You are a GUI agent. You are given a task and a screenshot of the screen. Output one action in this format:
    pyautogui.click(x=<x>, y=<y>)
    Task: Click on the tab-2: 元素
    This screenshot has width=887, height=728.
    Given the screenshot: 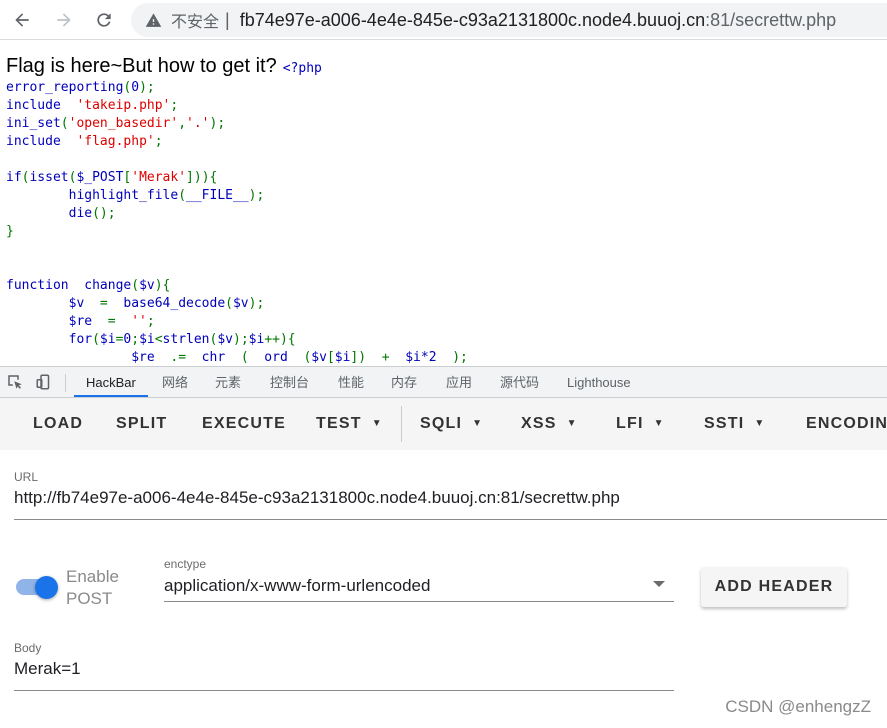 What is the action you would take?
    pyautogui.click(x=228, y=382)
    